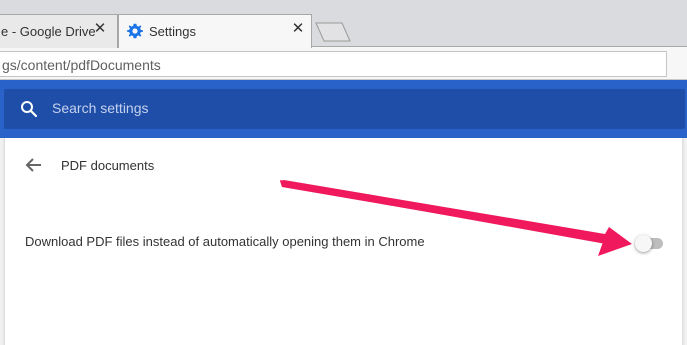  I want to click on tab-google-drive: e - Google Drive ✕, so click(59, 31).